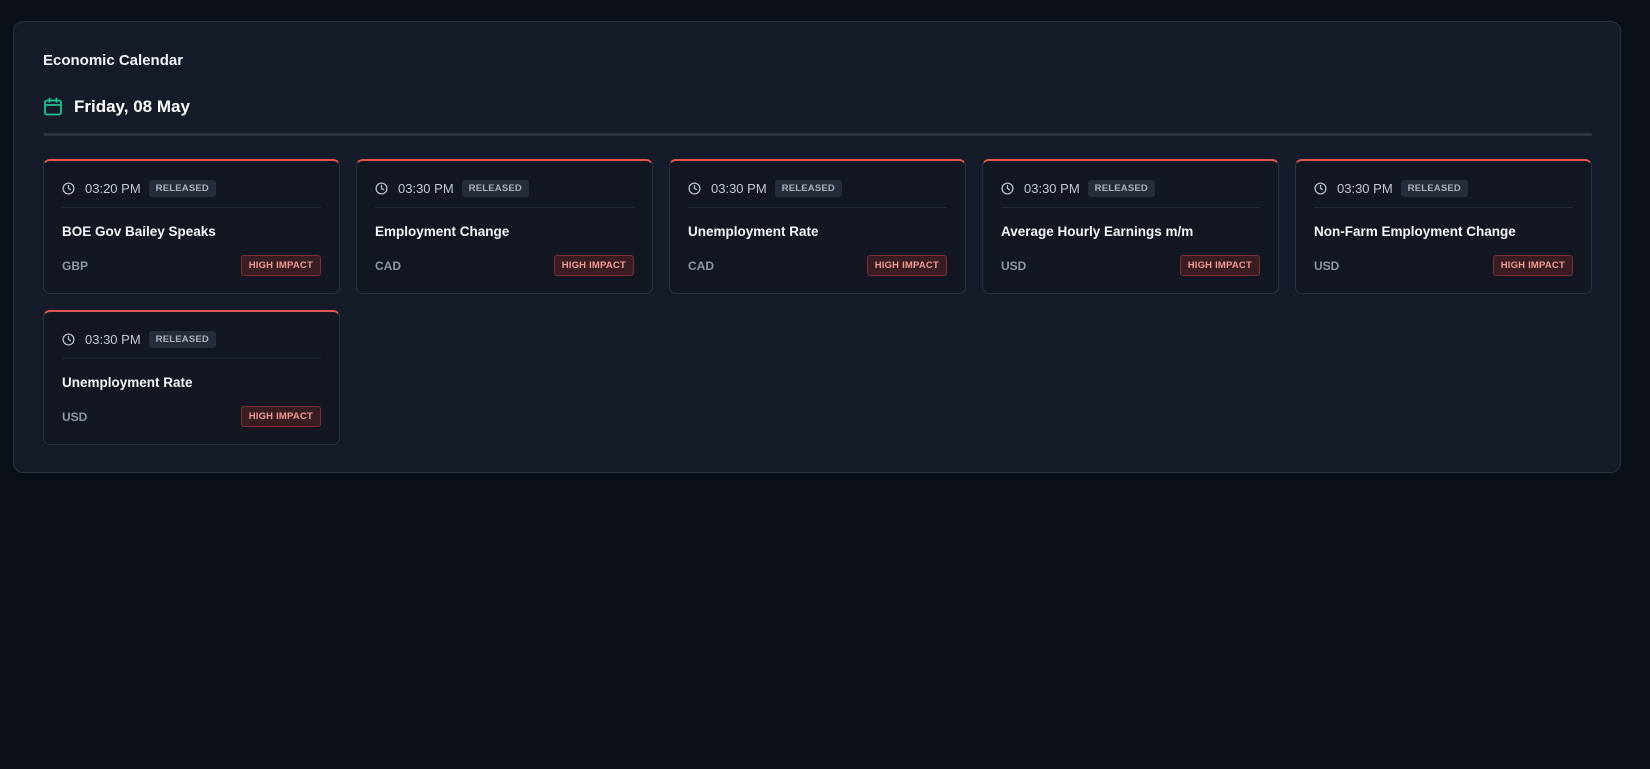 The height and width of the screenshot is (769, 1650). Describe the element at coordinates (132, 106) in the screenshot. I see `date-label: Friday, 08 May` at that location.